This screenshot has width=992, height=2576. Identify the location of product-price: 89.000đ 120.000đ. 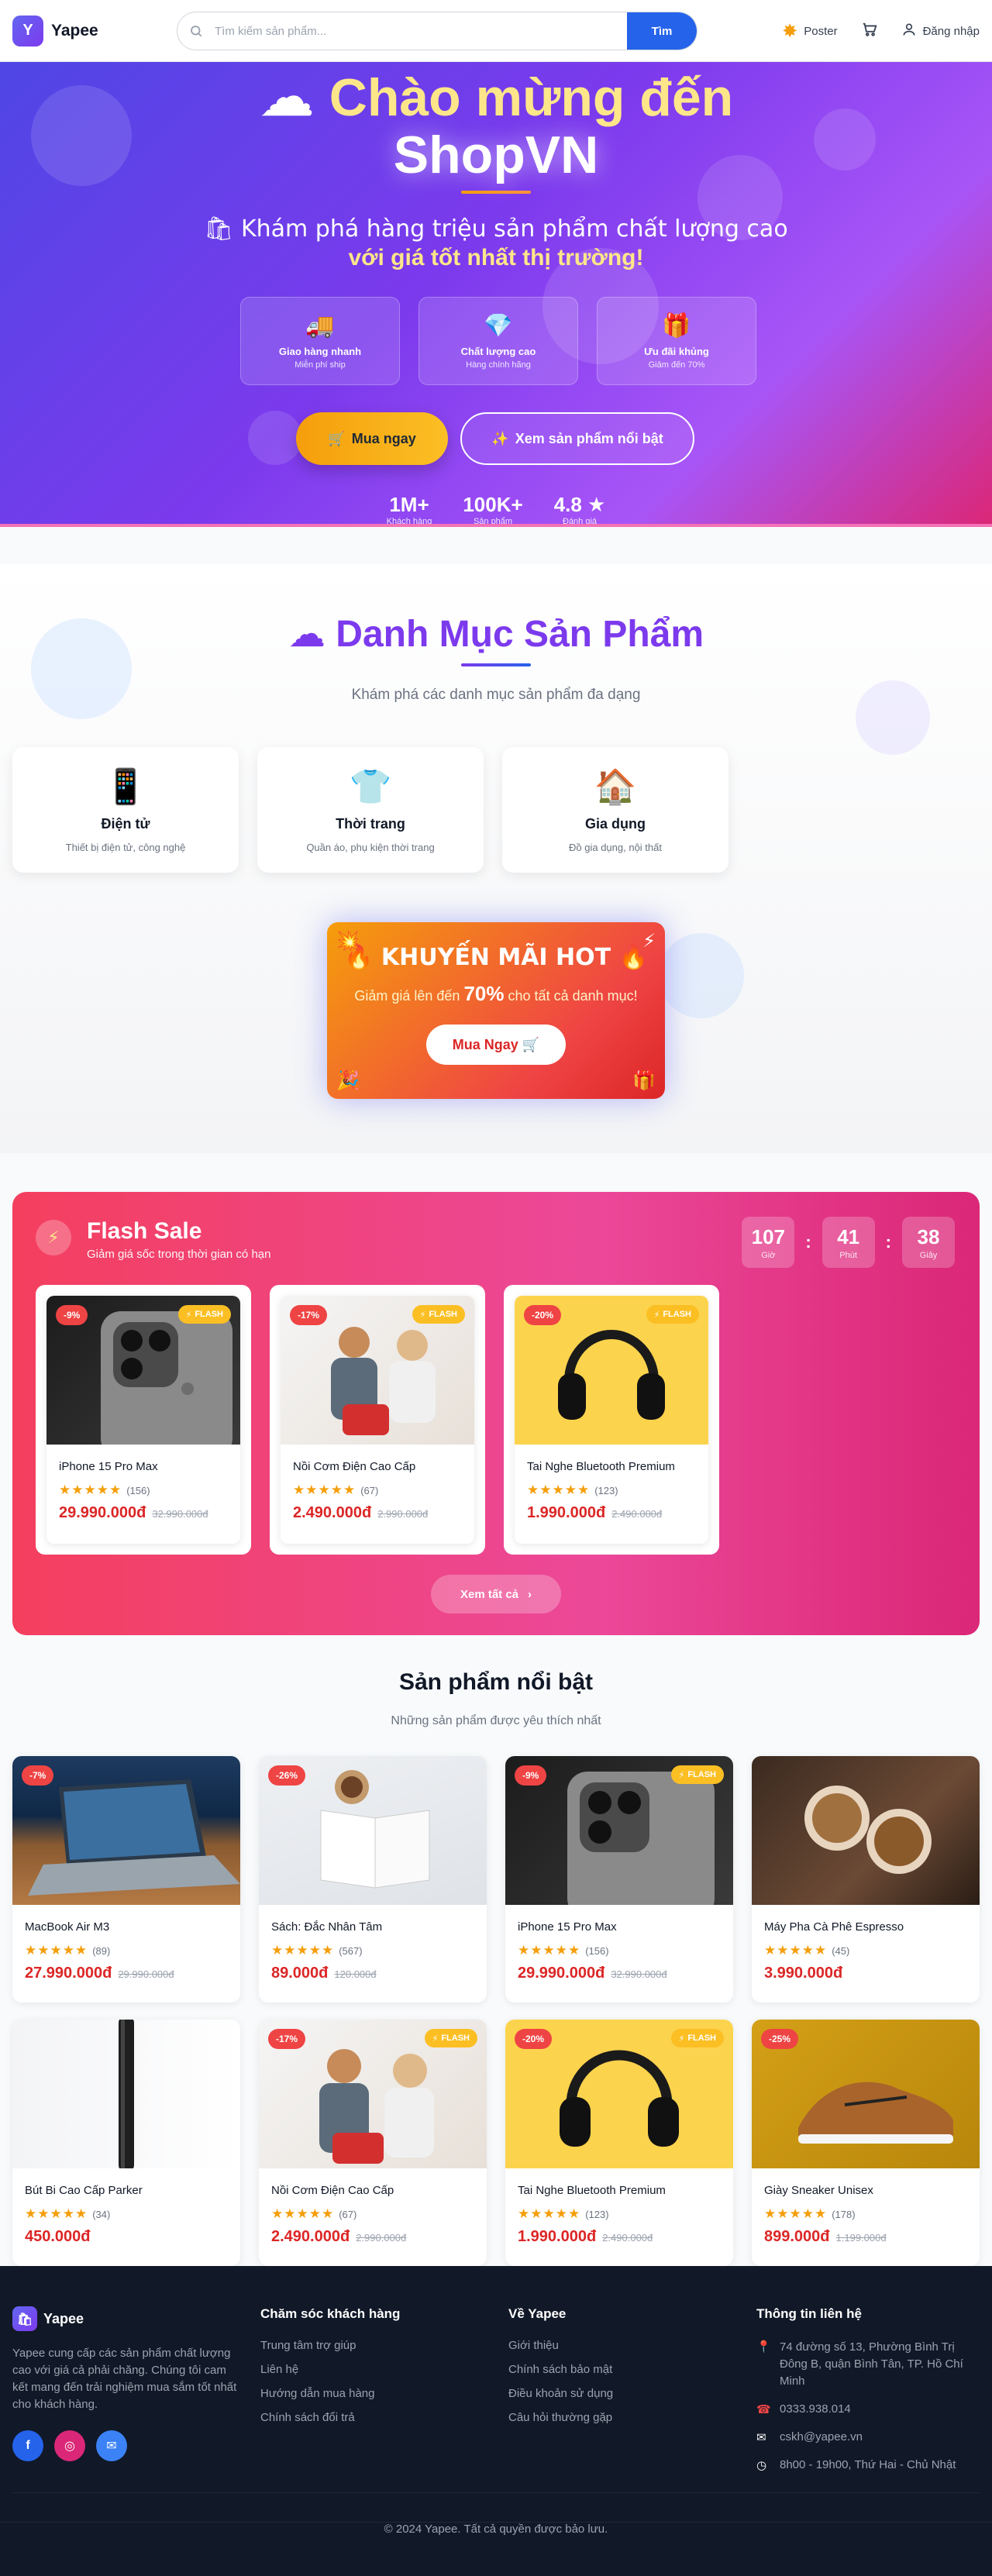
(379, 1973).